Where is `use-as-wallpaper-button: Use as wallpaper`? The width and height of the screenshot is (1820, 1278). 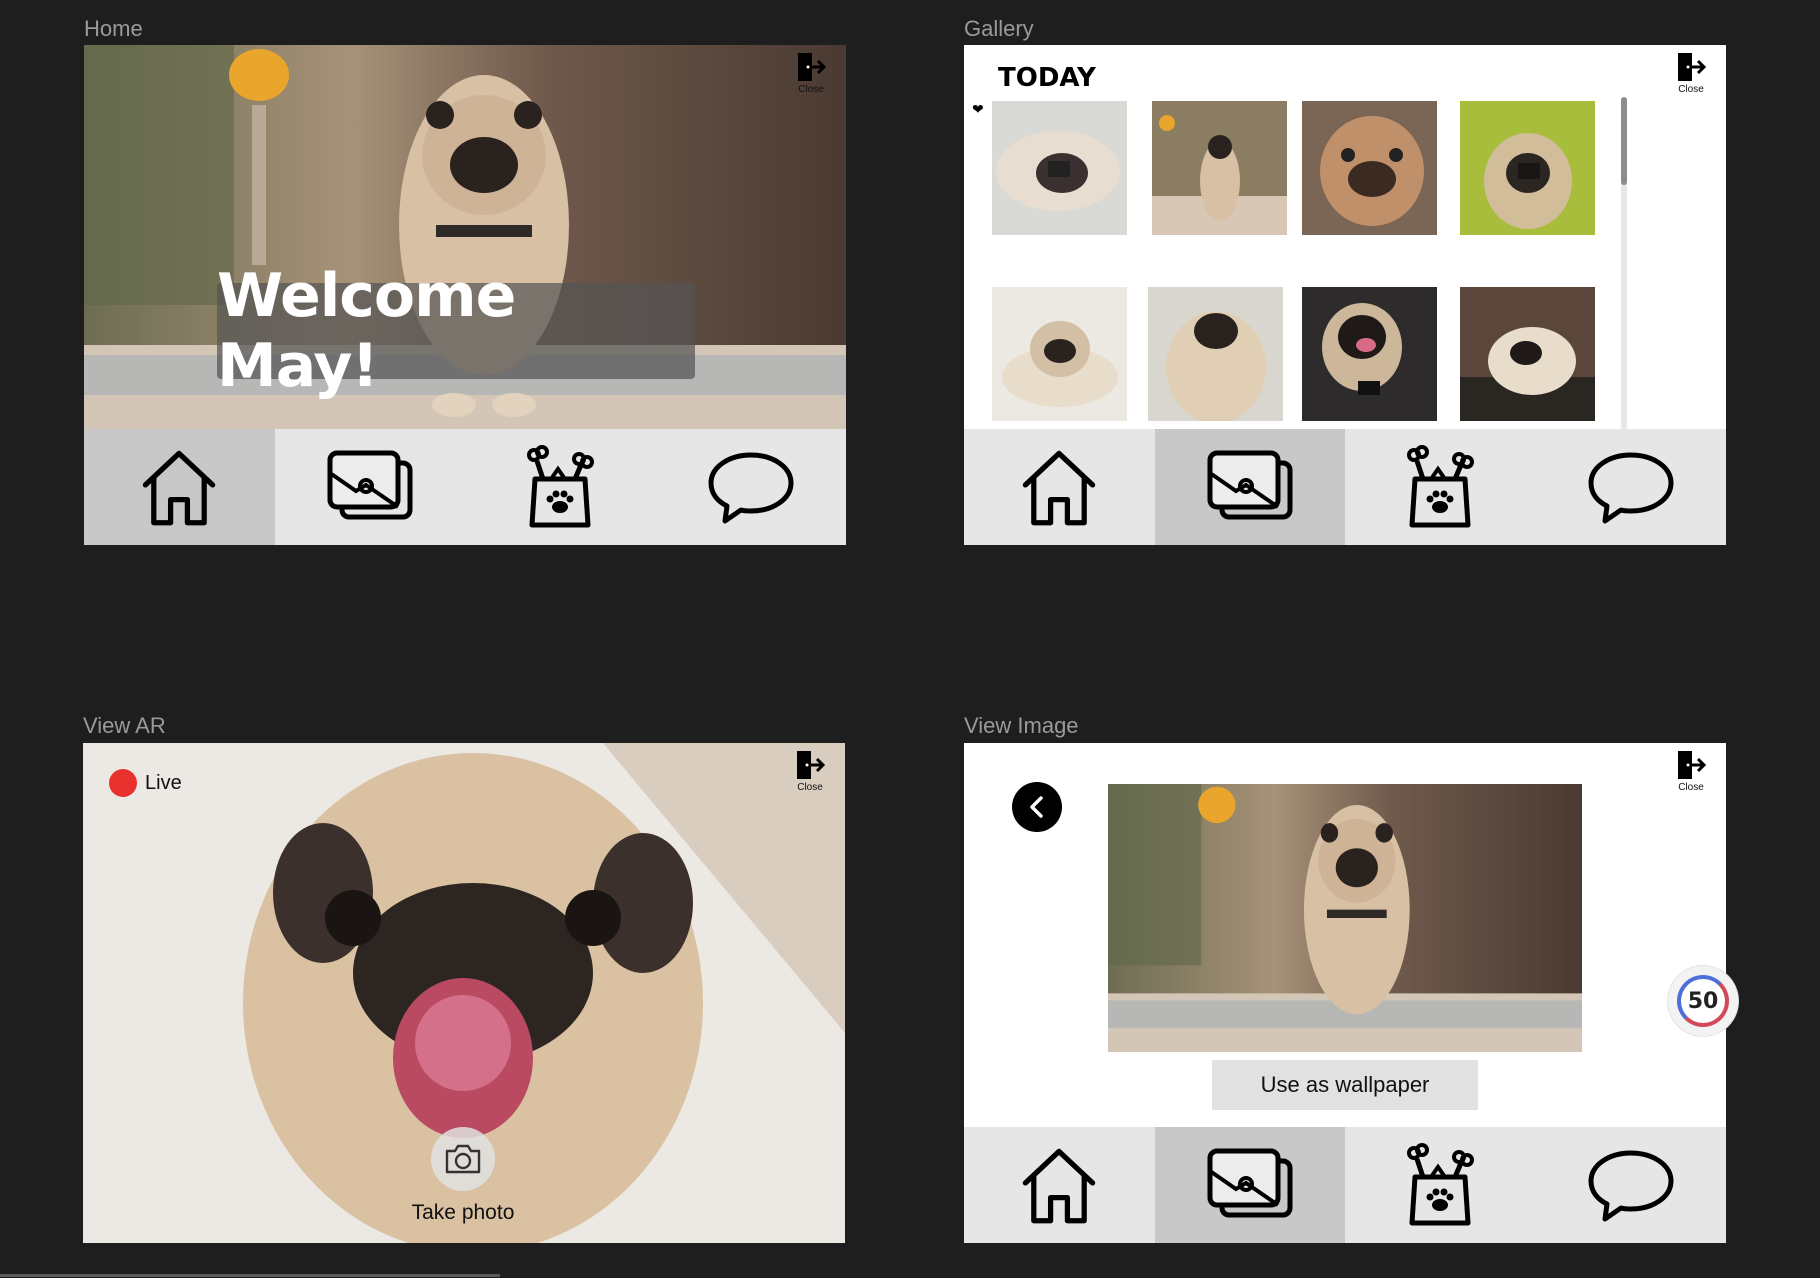
use-as-wallpaper-button: Use as wallpaper is located at coordinates (1345, 1085).